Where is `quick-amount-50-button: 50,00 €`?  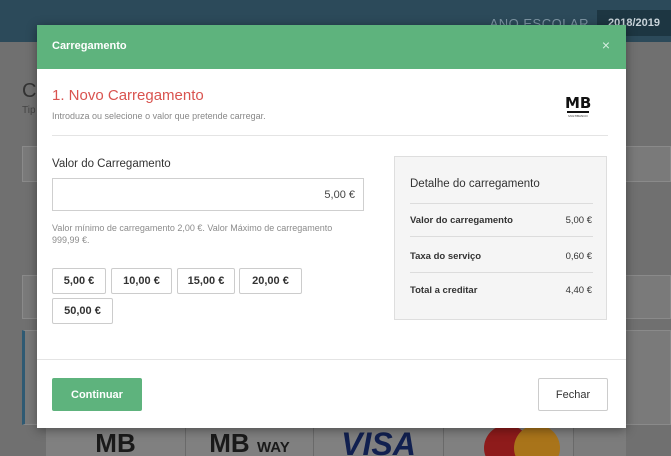 quick-amount-50-button: 50,00 € is located at coordinates (82, 311).